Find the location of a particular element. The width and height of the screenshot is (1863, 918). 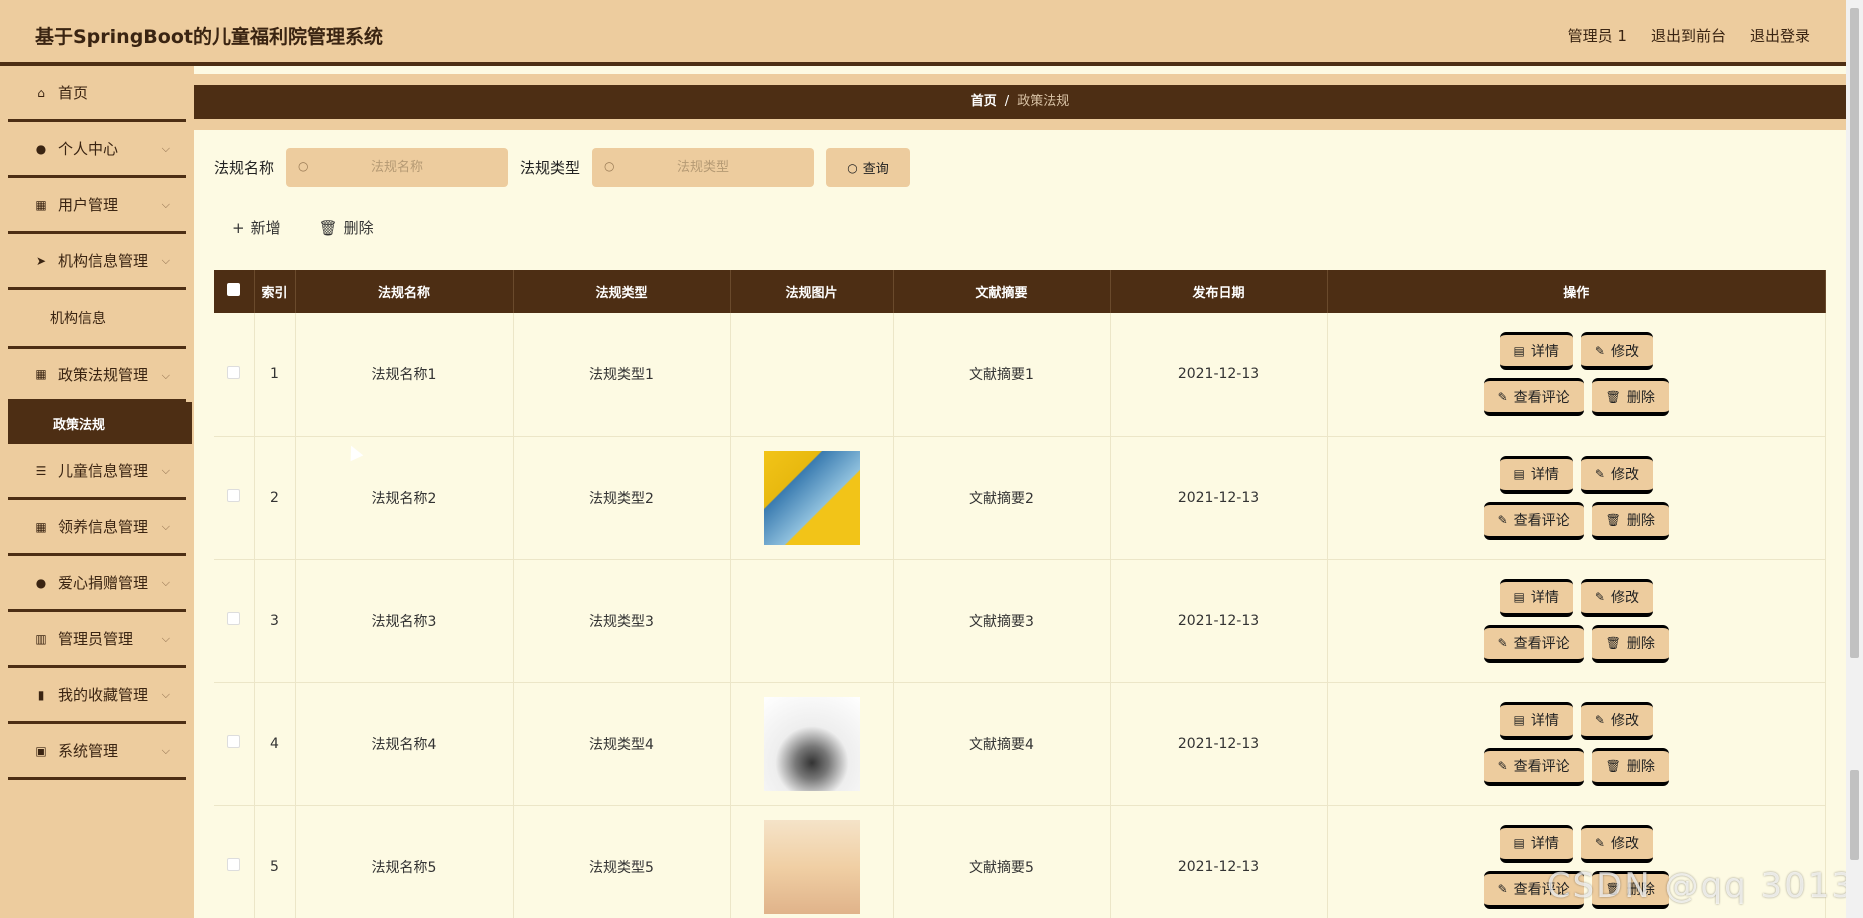

select-all-checkbox is located at coordinates (234, 289).